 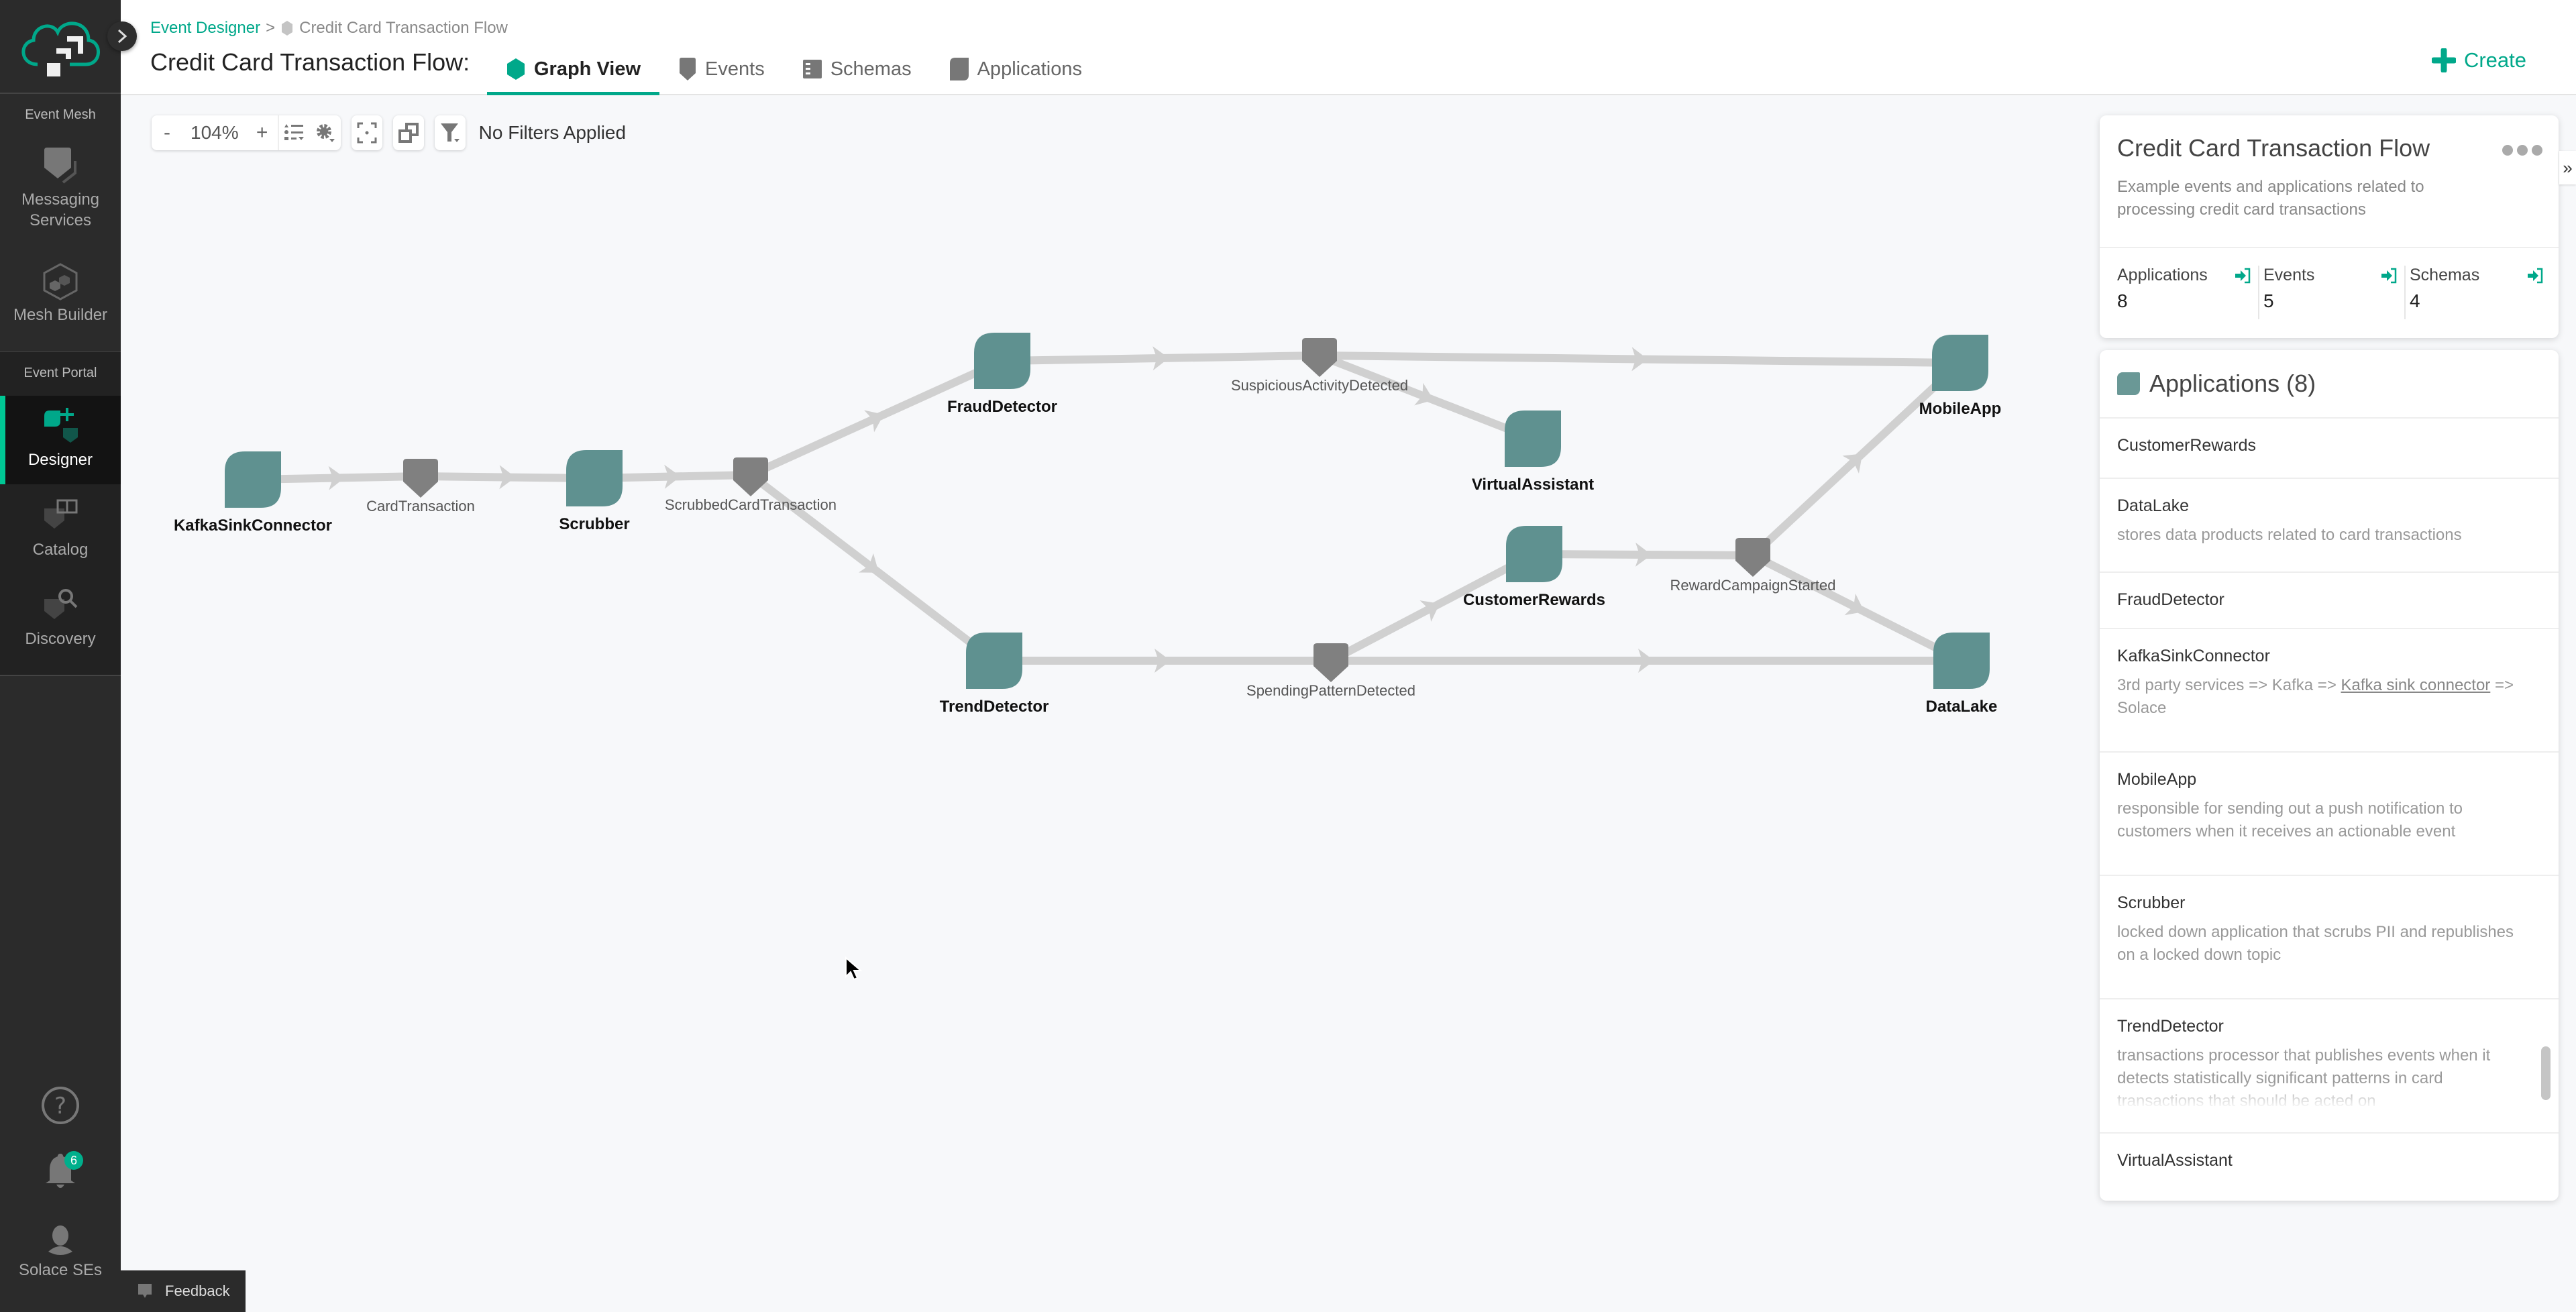 I want to click on application-list-item: FraudDetector, so click(x=2329, y=601).